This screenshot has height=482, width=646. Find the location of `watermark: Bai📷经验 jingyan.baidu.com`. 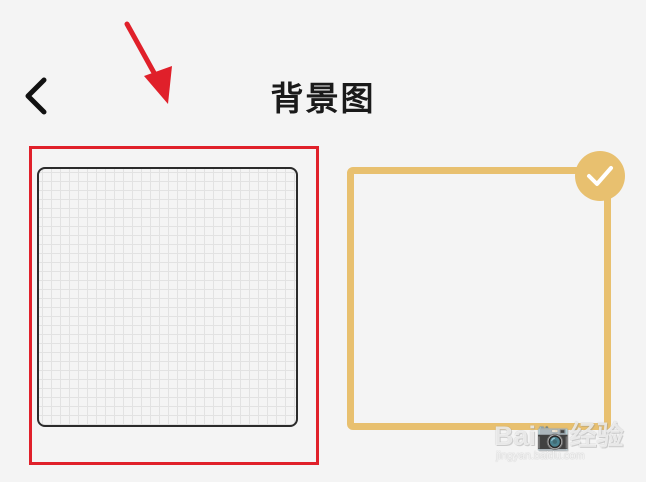

watermark: Bai📷经验 jingyan.baidu.com is located at coordinates (559, 443).